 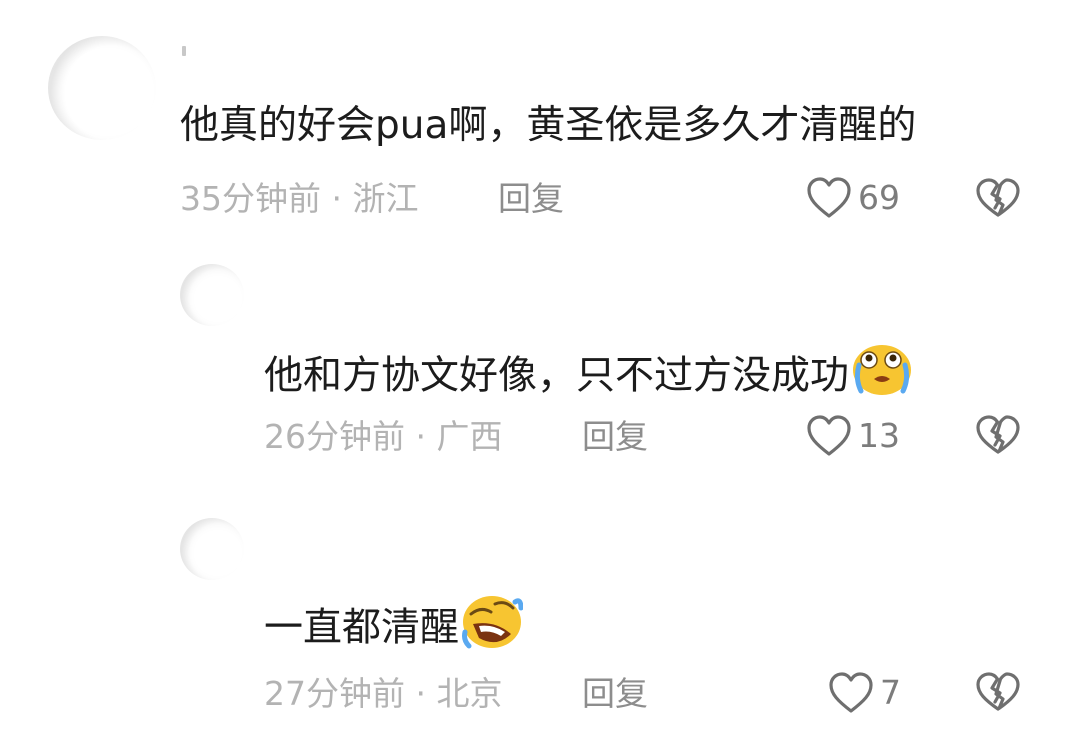 I want to click on like-button: 13, so click(x=853, y=436).